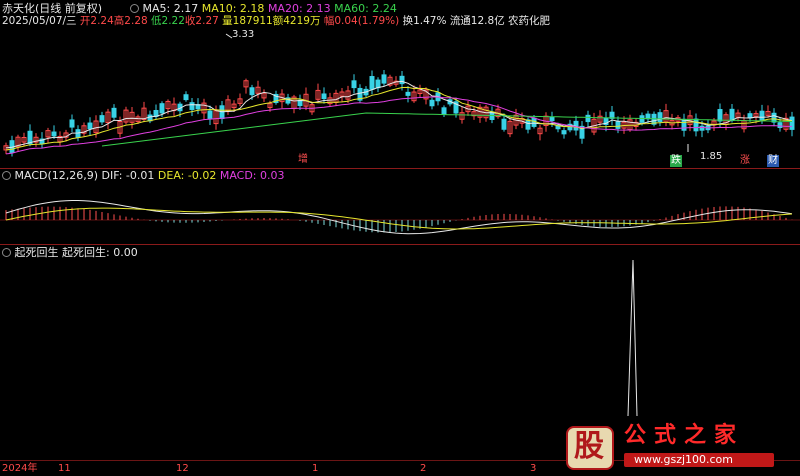 Image resolution: width=800 pixels, height=476 pixels. Describe the element at coordinates (56, 175) in the screenshot. I see `macd-title: MACD(12,26,9)` at that location.